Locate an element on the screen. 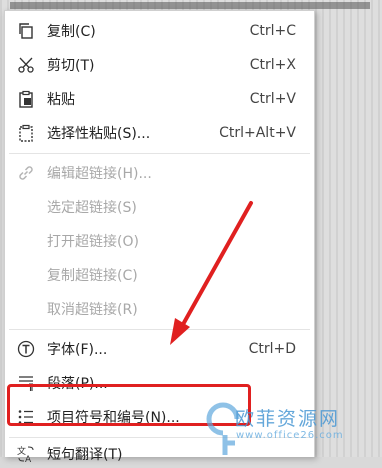 The image size is (382, 468). arrow-annotation-icon is located at coordinates (211, 273).